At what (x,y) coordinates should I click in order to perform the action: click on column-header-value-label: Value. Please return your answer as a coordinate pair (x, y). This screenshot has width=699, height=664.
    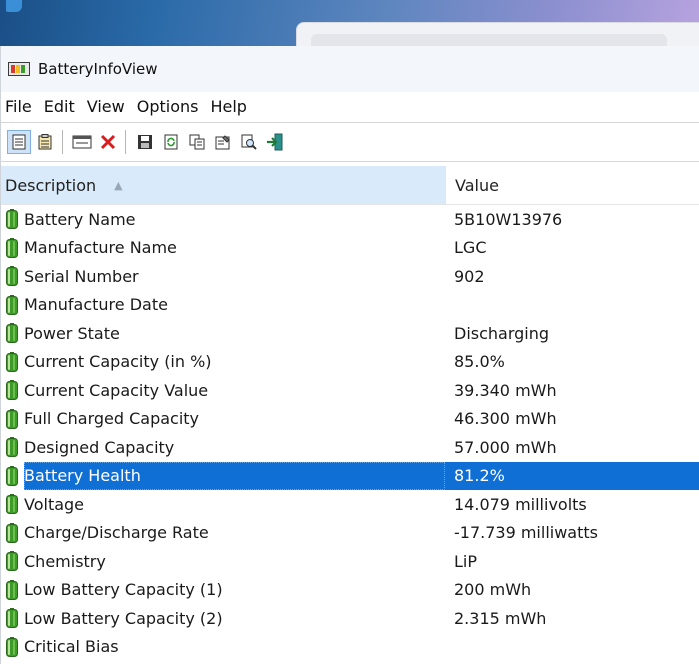
    Looking at the image, I should click on (477, 185).